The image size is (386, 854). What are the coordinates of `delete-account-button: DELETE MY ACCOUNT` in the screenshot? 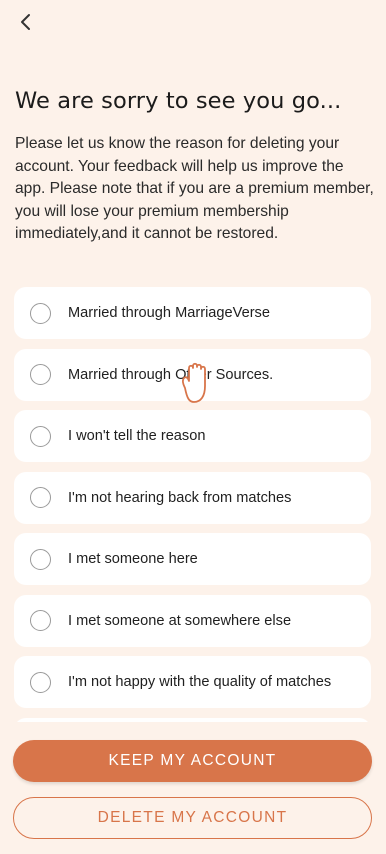 It's located at (192, 818).